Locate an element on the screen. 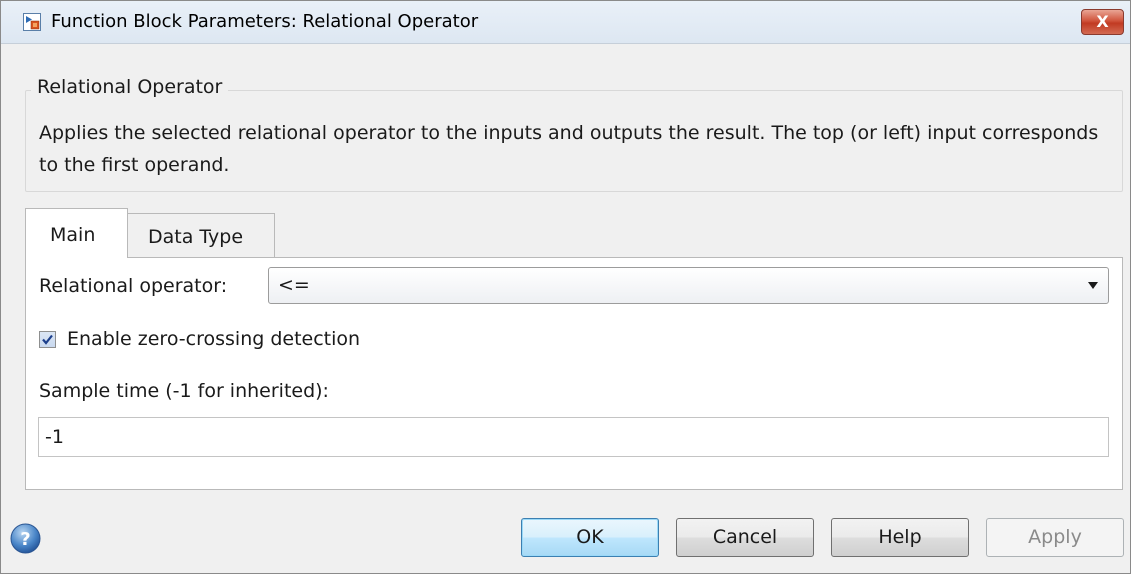 This screenshot has height=574, width=1131. relational-operator-select: <= is located at coordinates (688, 285).